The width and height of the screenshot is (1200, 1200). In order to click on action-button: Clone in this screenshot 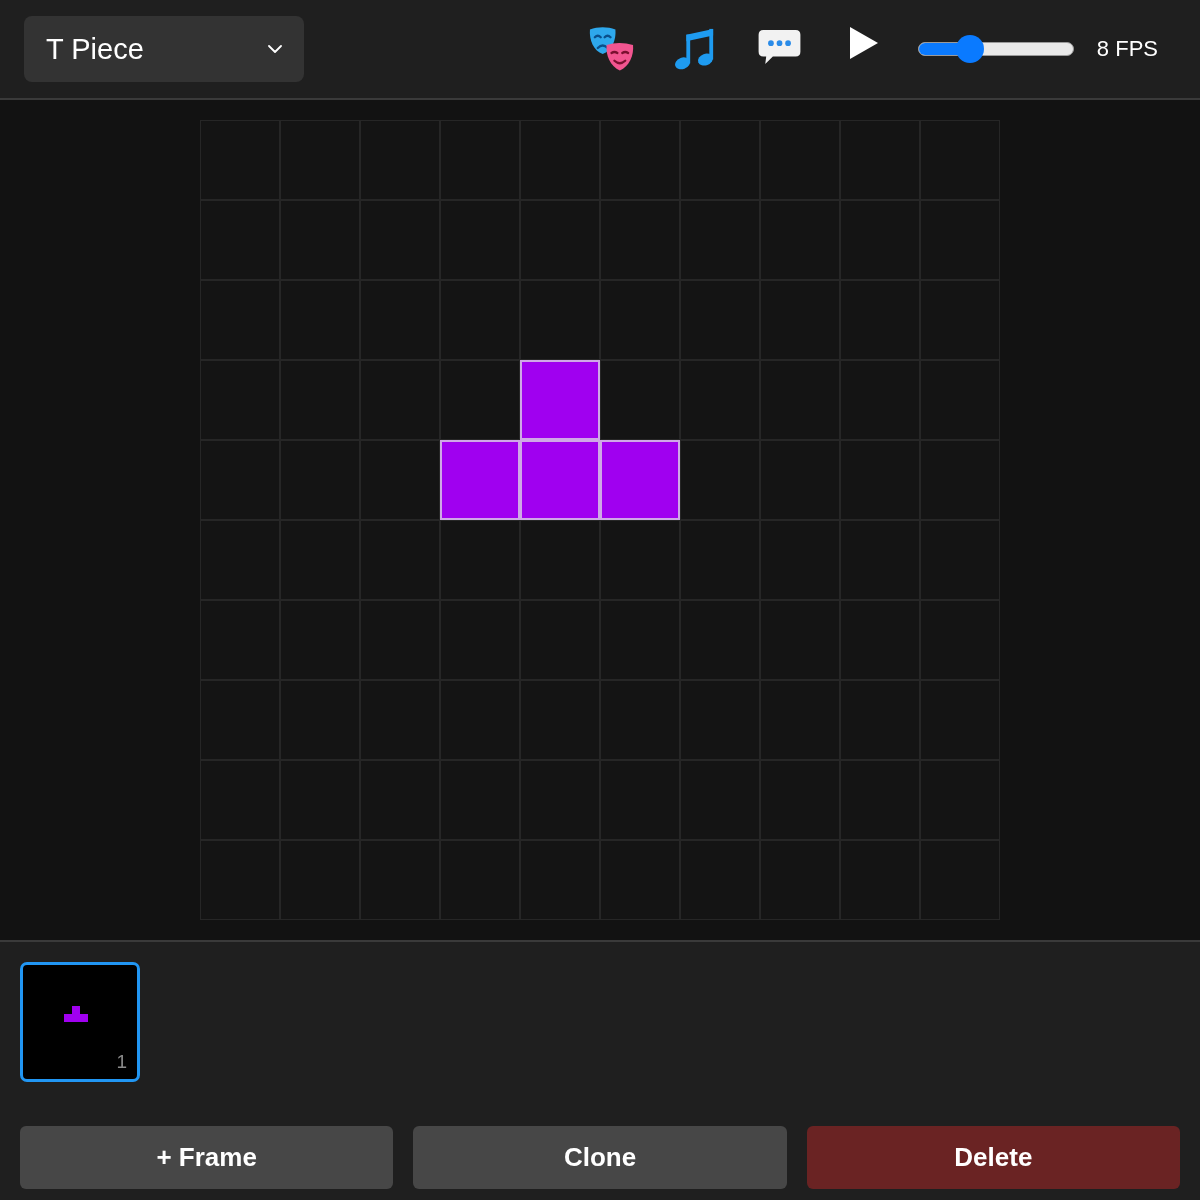, I will do `click(600, 1157)`.